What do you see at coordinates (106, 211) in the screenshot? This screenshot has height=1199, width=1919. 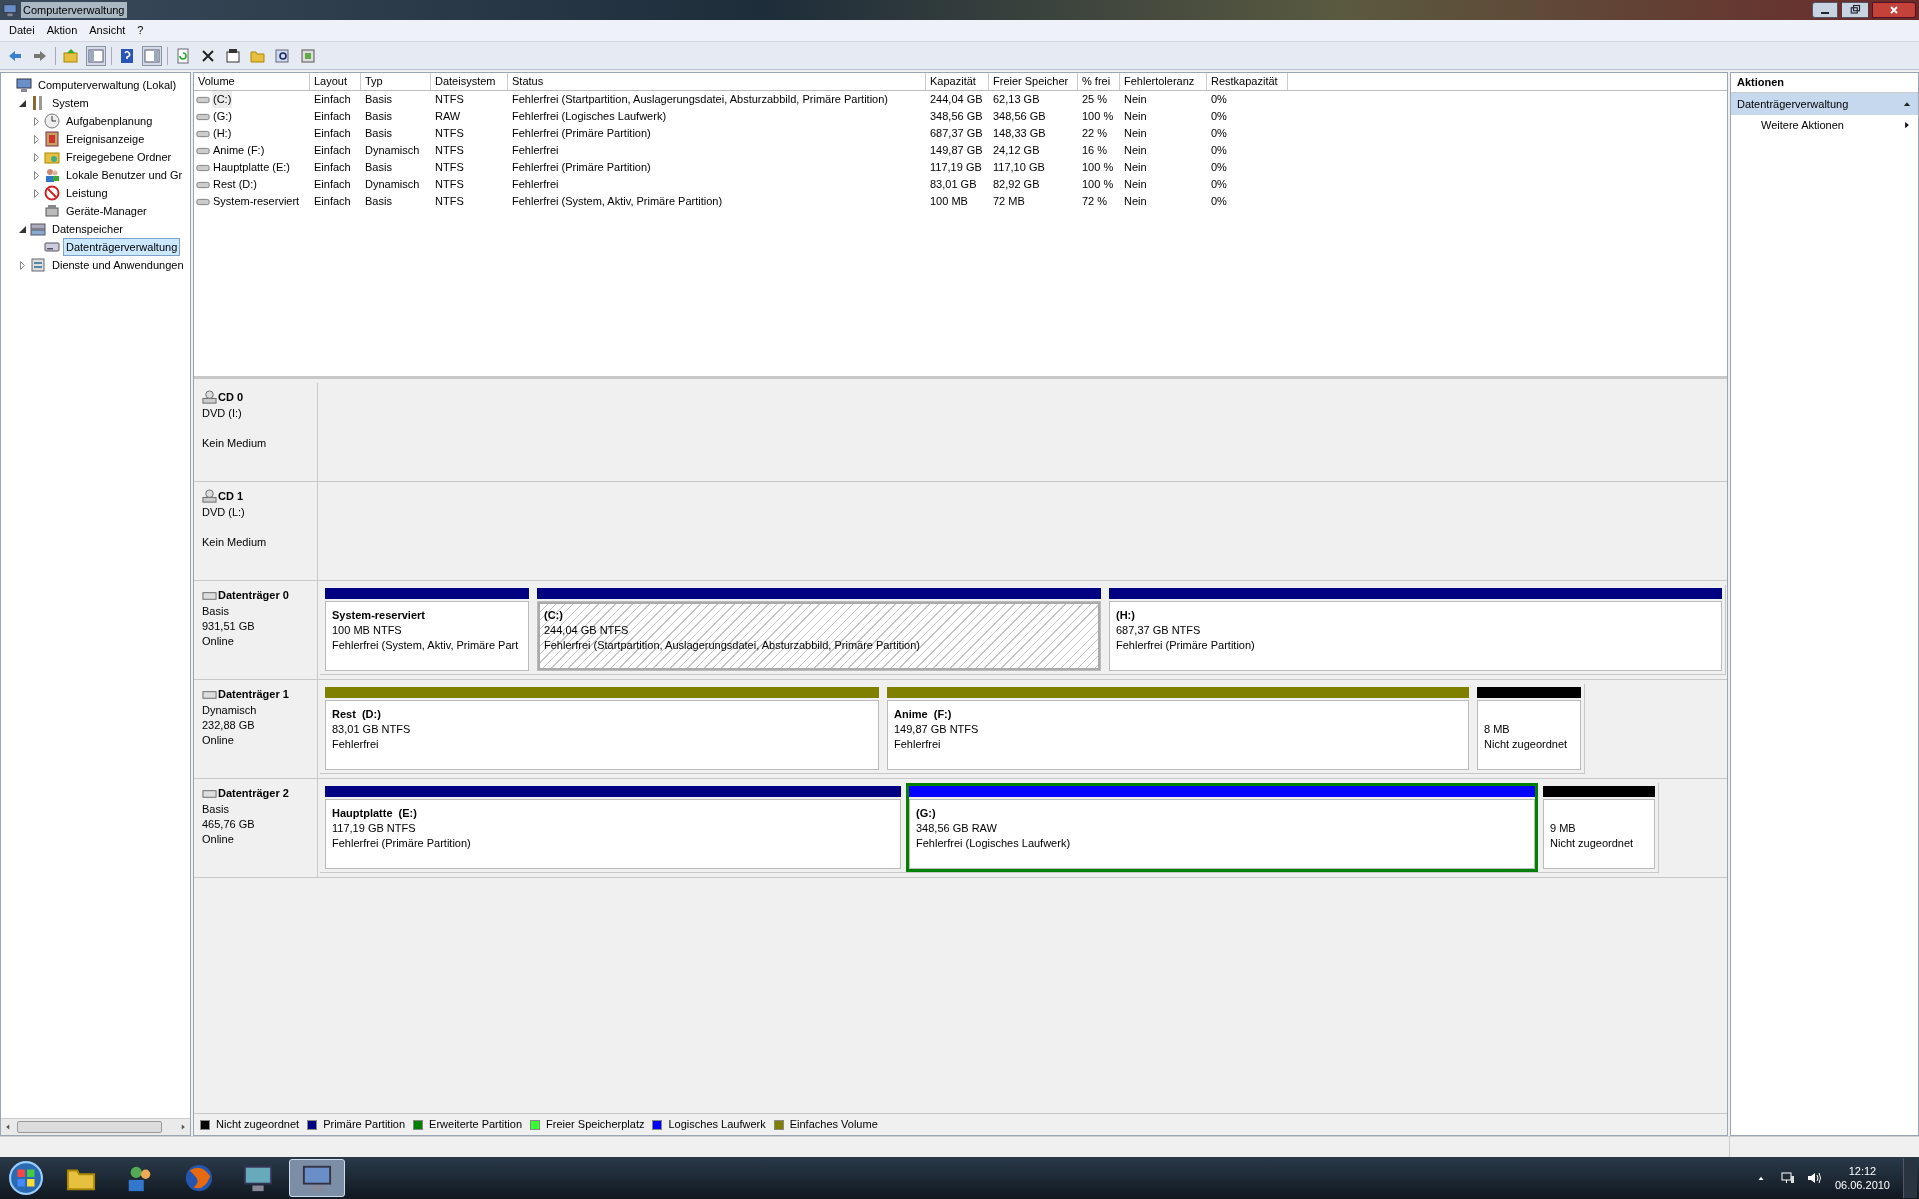 I see `tree-item: Geräte-Manager` at bounding box center [106, 211].